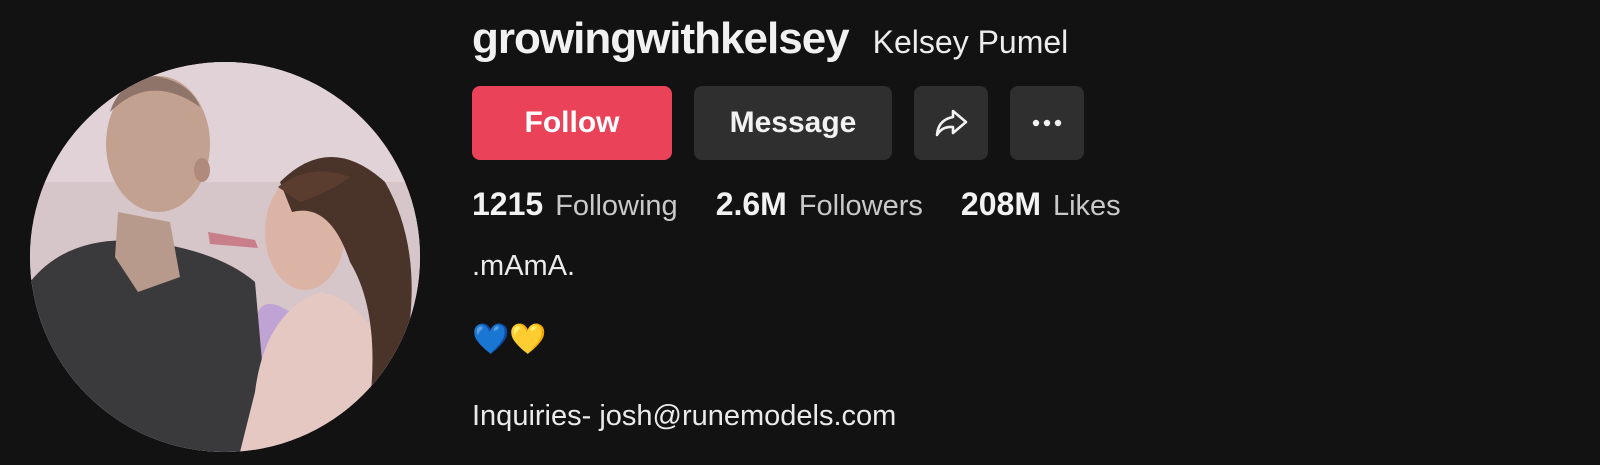  I want to click on bio-line: .mAmA., so click(524, 266).